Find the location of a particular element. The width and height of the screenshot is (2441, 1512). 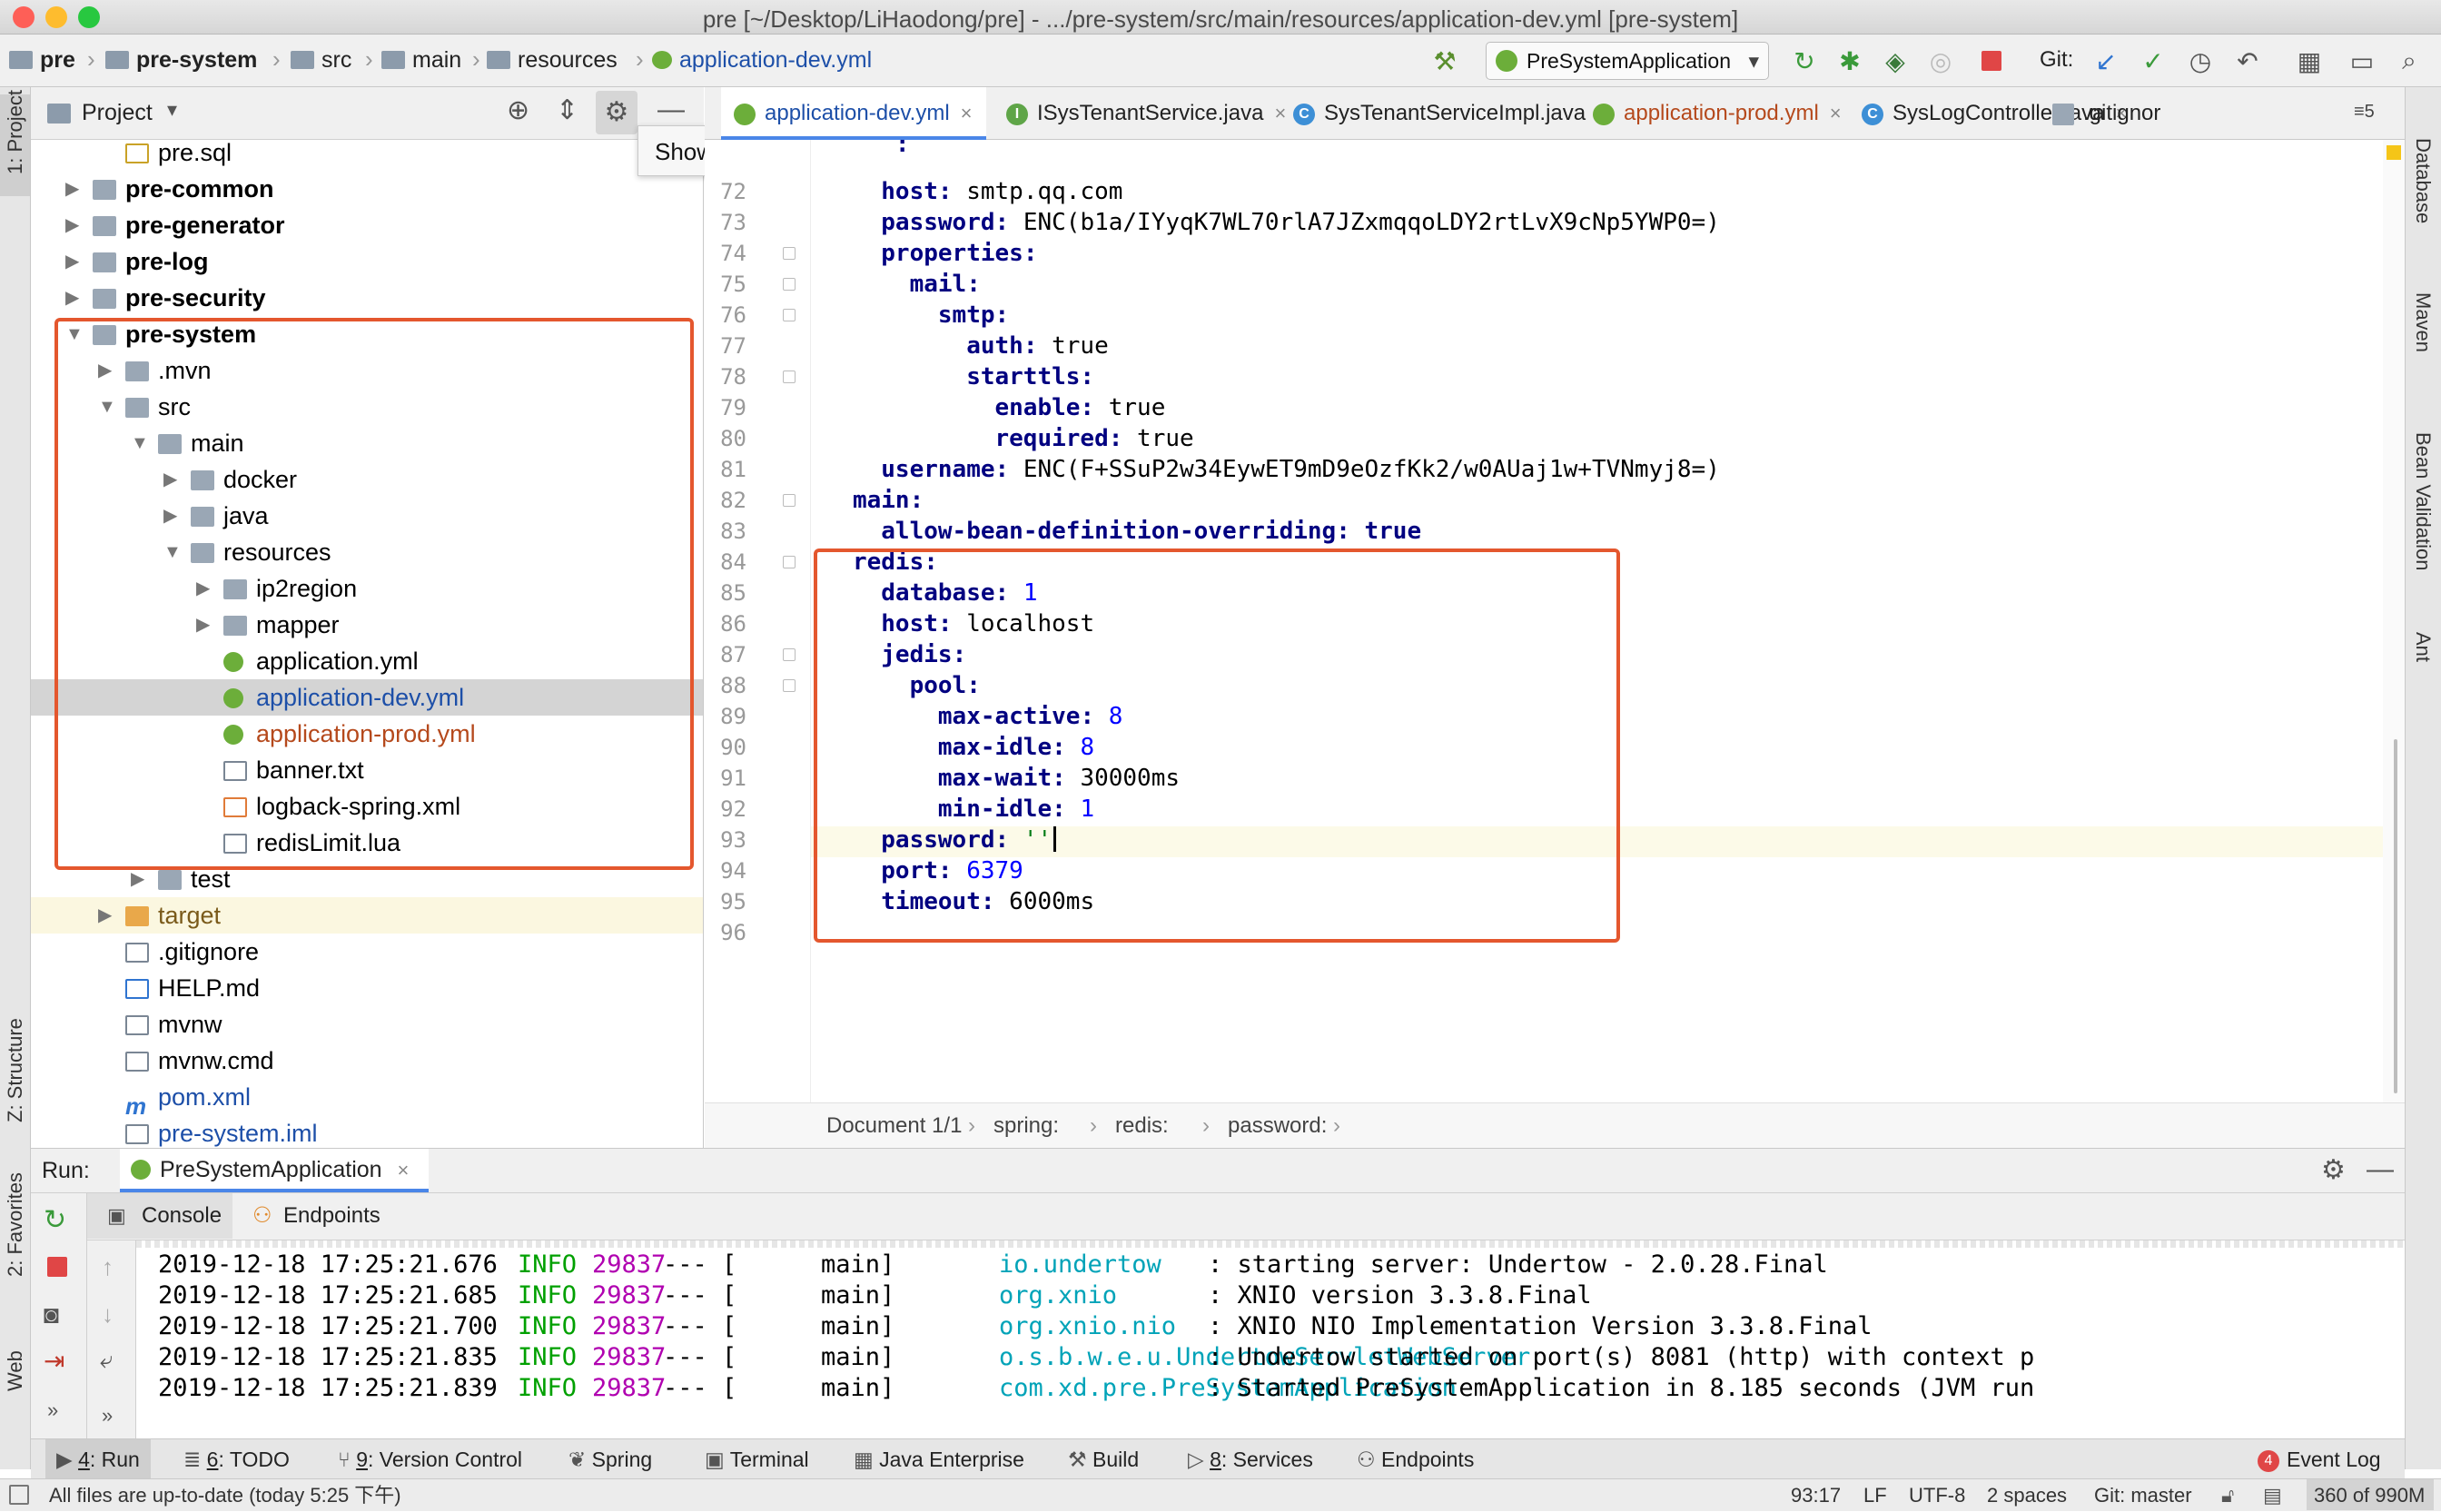

tool-window-button: ⑂ 9: Version Control is located at coordinates (430, 1459).